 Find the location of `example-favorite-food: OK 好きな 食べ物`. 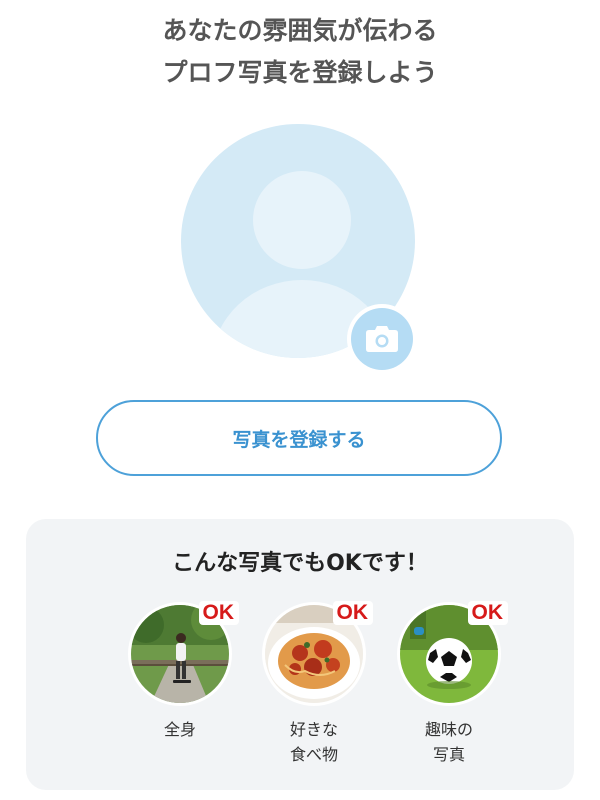

example-favorite-food: OK 好きな 食べ物 is located at coordinates (316, 684).